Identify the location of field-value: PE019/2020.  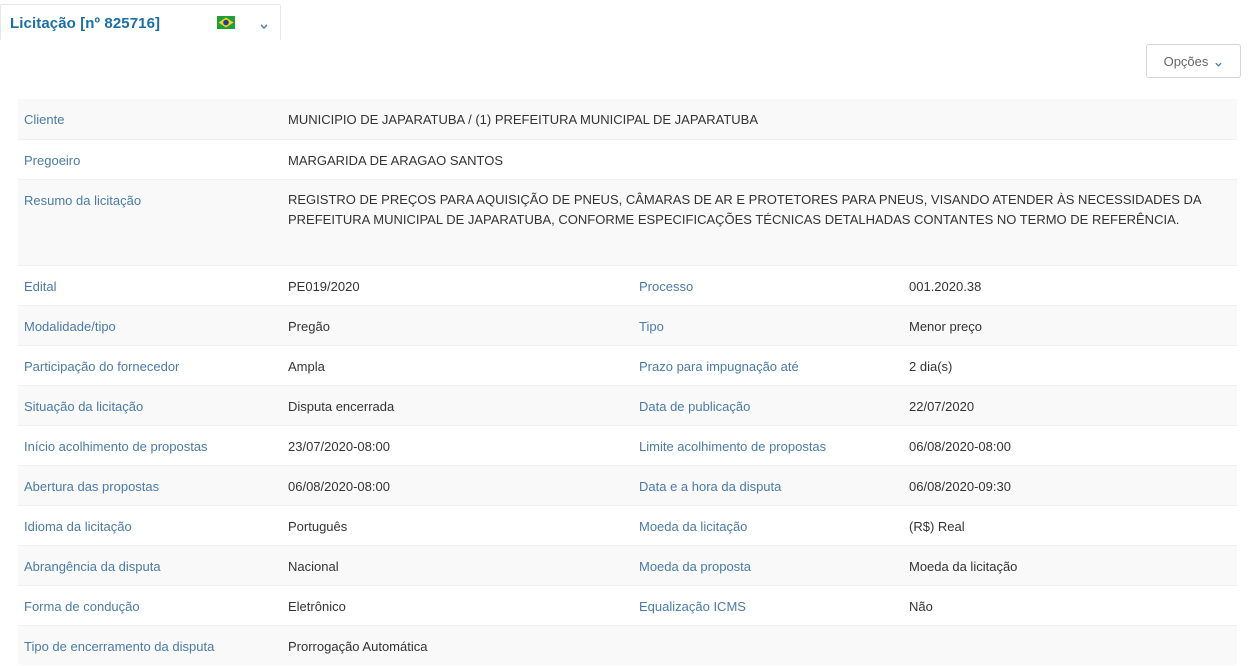
(324, 286).